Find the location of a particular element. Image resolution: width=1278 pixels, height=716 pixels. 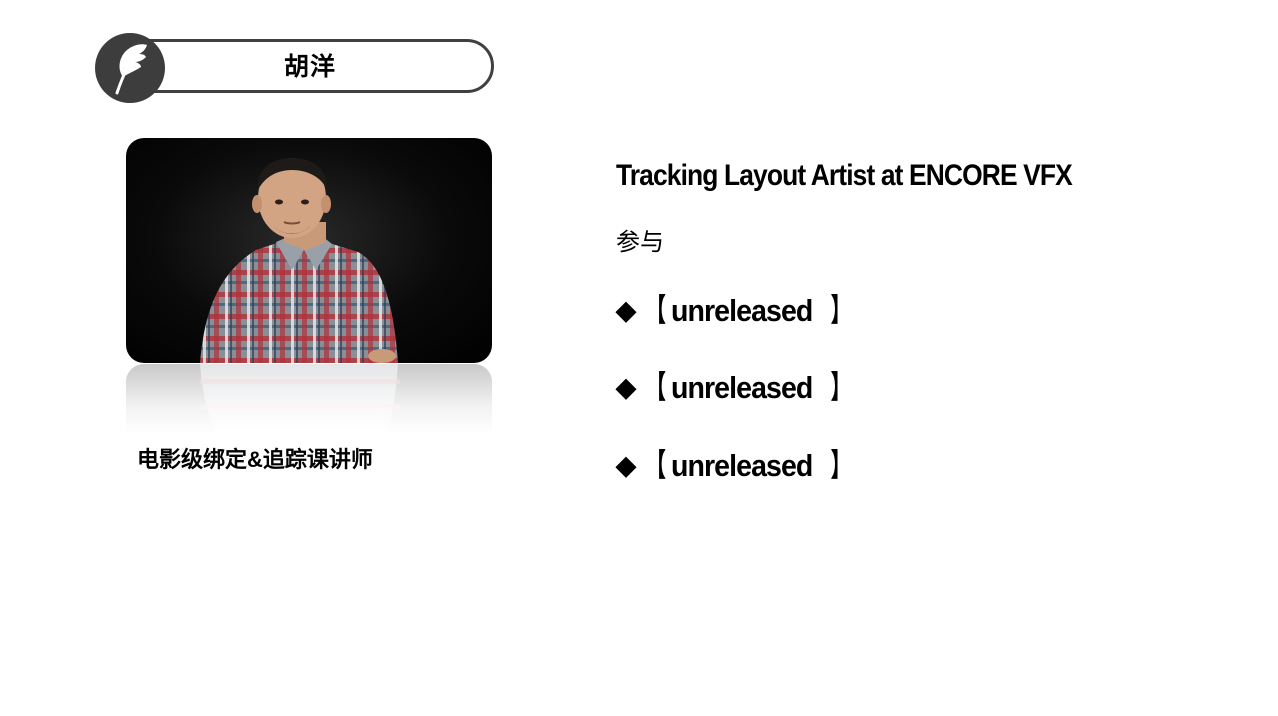

instructor-name: 胡洋 is located at coordinates (309, 67).